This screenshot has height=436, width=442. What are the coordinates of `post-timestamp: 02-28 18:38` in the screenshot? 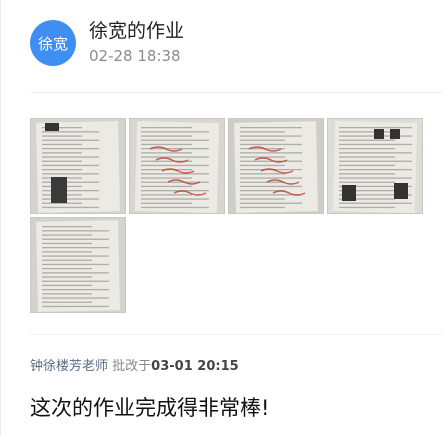 It's located at (135, 56).